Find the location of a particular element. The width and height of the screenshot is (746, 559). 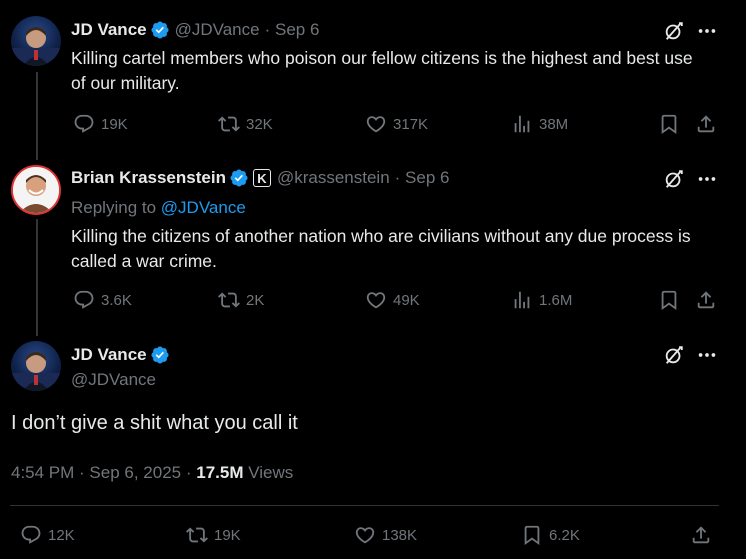

author-handle: @krassenstein is located at coordinates (333, 178).